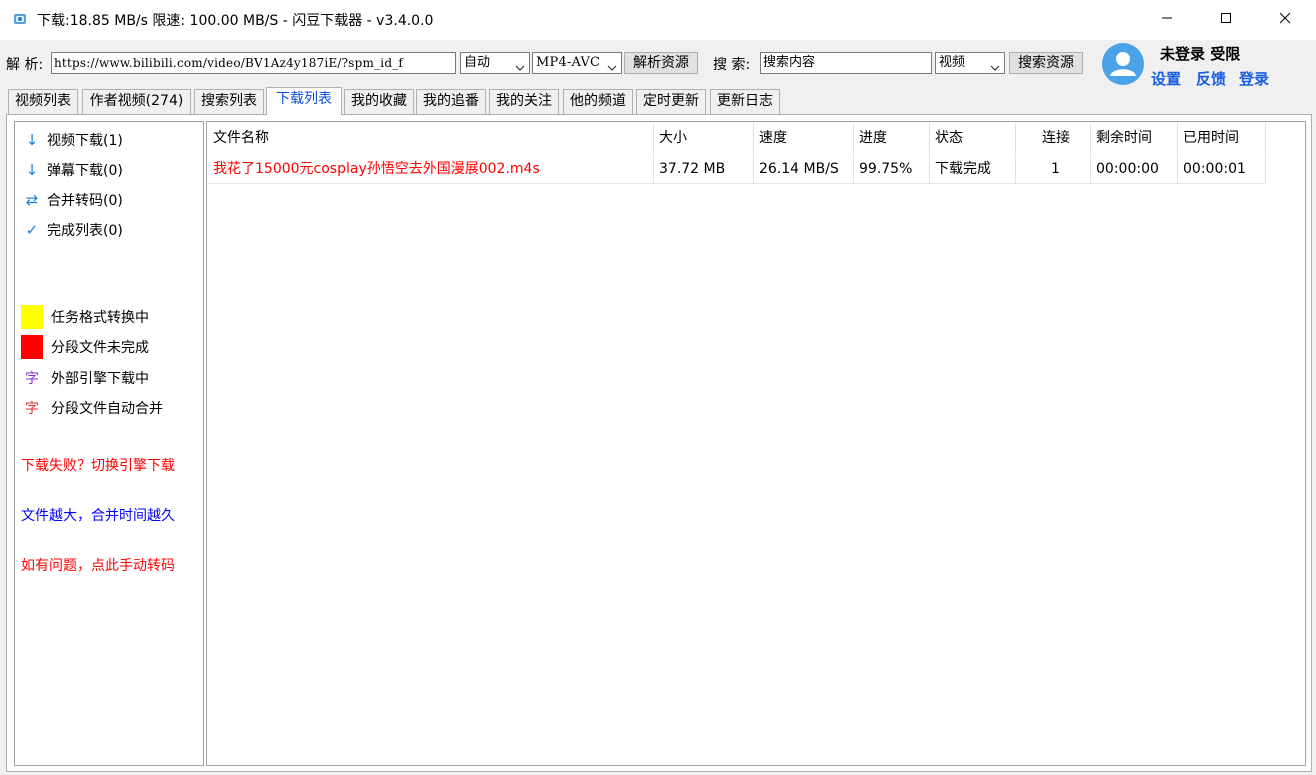  I want to click on legend-auto-merge: 字 分段文件自动合并, so click(92, 408).